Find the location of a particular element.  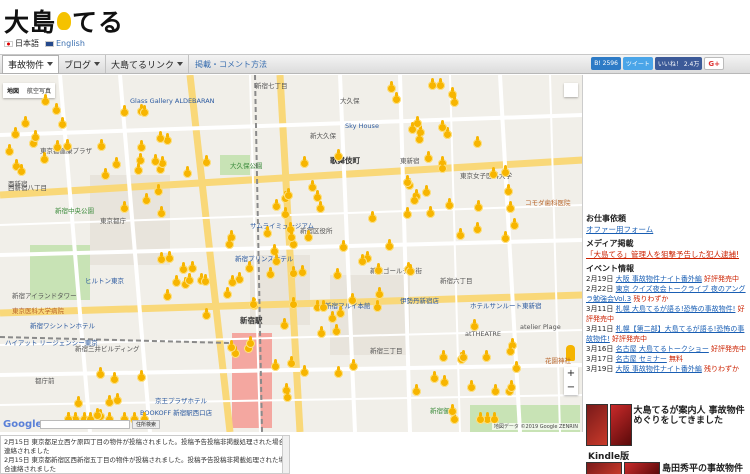

nav-blog: ブログ is located at coordinates (83, 64).